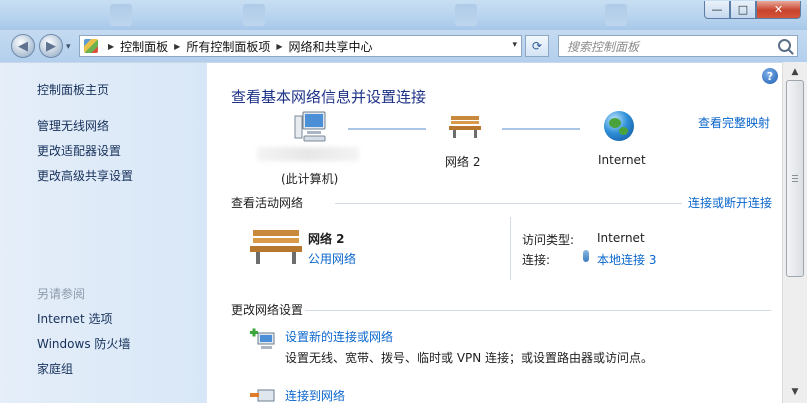 The image size is (807, 409). What do you see at coordinates (68, 47) in the screenshot?
I see `recent-pages-dropdown: ▾` at bounding box center [68, 47].